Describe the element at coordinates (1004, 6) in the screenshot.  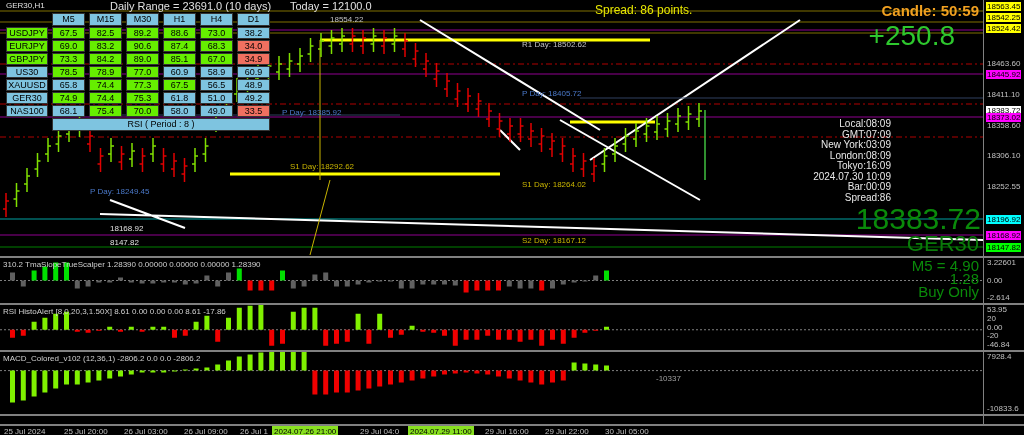
I see `price-label: 18563.45` at that location.